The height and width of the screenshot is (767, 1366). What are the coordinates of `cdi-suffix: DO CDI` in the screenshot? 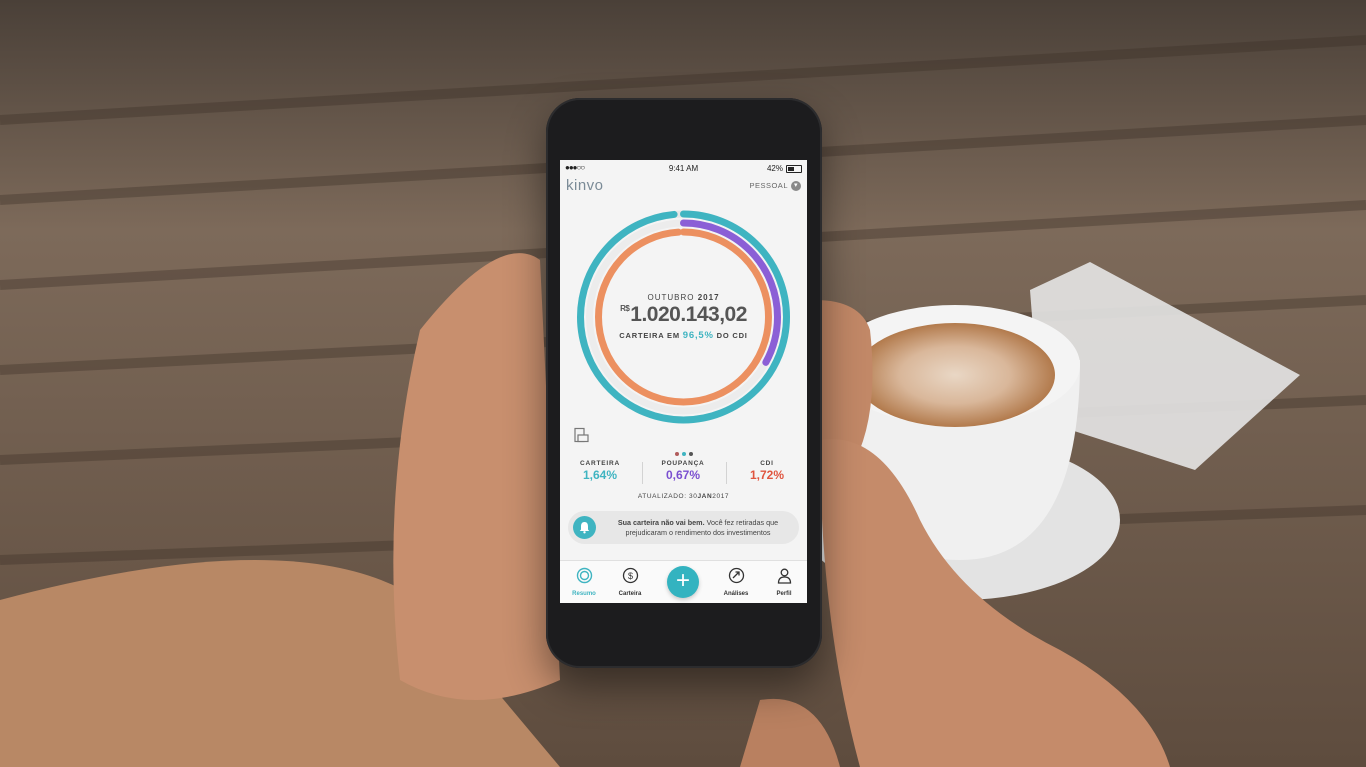 It's located at (732, 335).